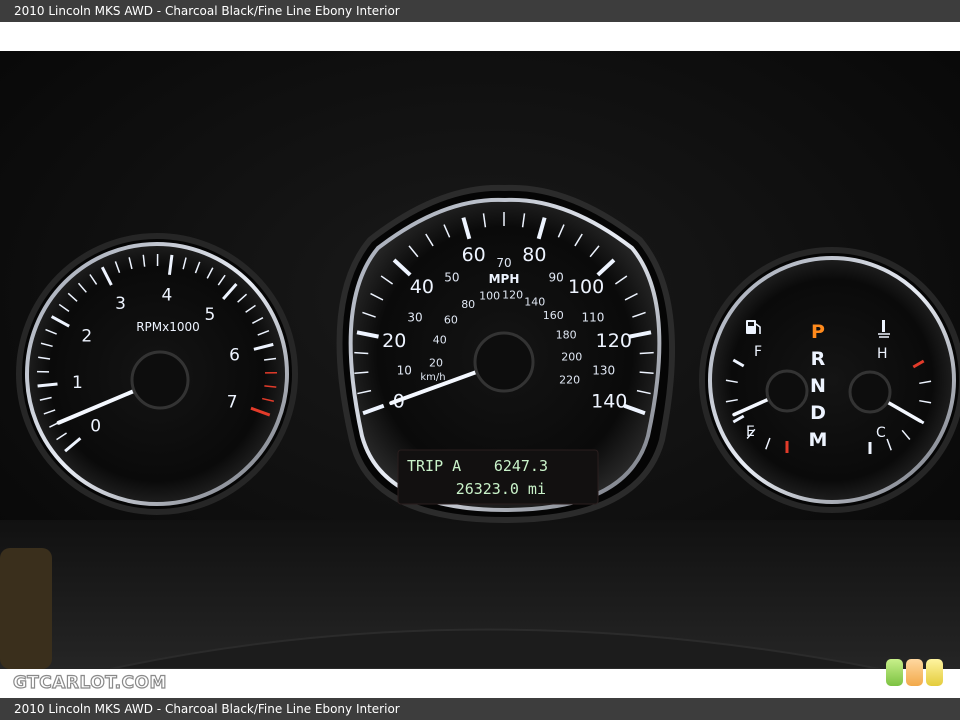  Describe the element at coordinates (422, 287) in the screenshot. I see `speedo-label: 40` at that location.